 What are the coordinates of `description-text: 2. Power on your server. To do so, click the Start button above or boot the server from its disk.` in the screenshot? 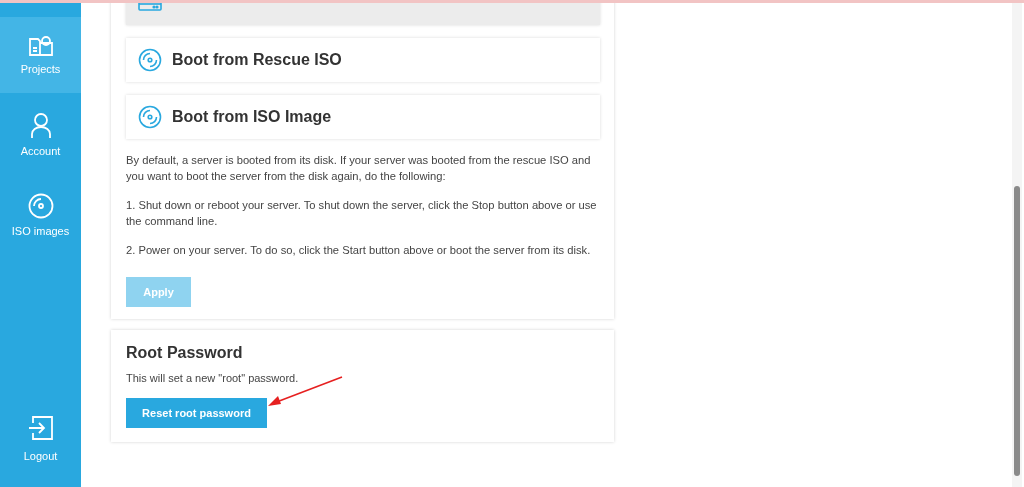 It's located at (359, 250).